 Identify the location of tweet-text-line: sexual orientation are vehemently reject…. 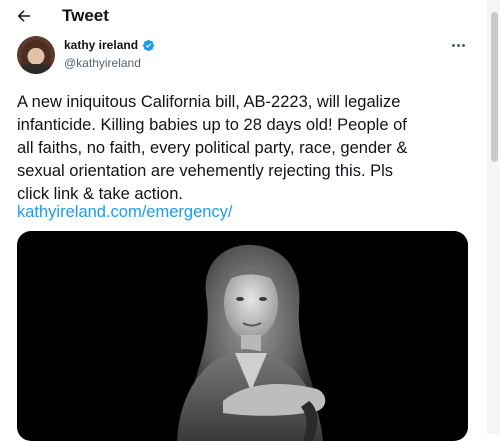
(205, 171).